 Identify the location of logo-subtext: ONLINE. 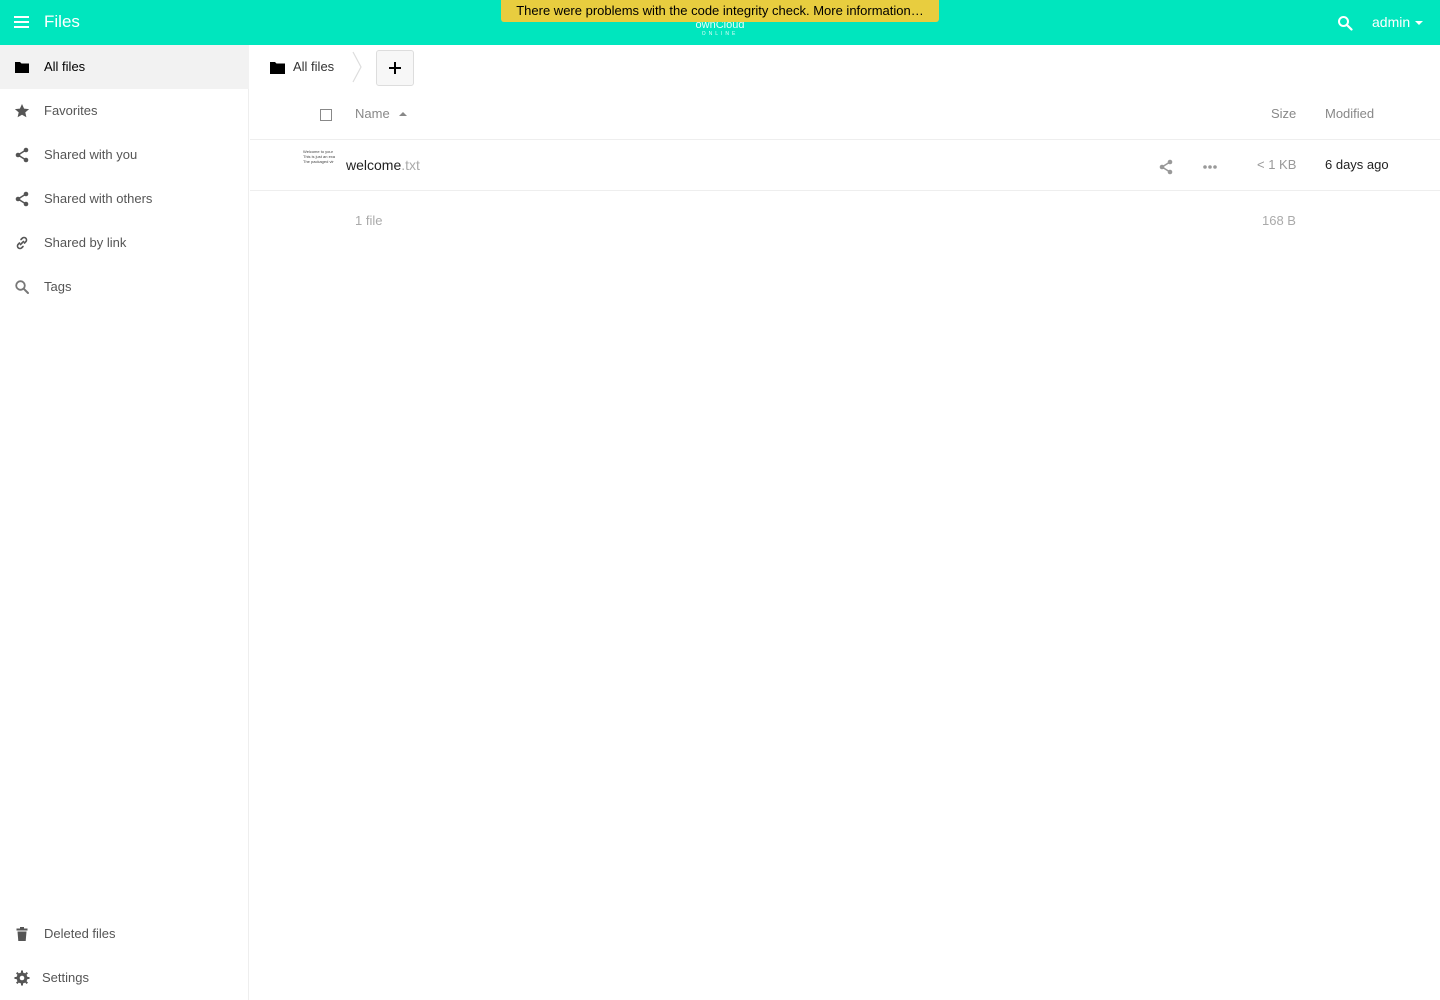
(720, 34).